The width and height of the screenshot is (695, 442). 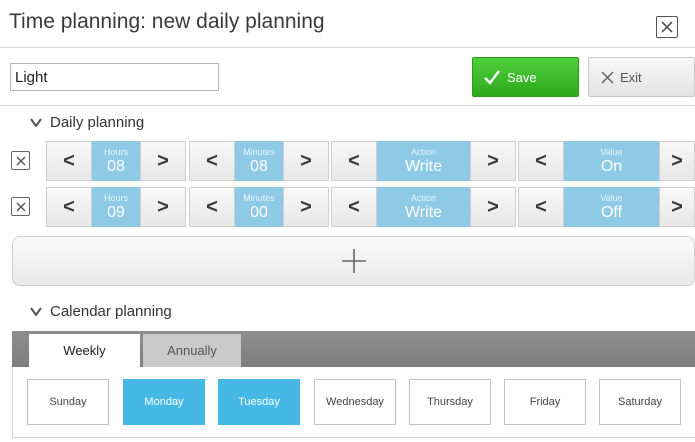 I want to click on day-friday: Friday, so click(x=545, y=402).